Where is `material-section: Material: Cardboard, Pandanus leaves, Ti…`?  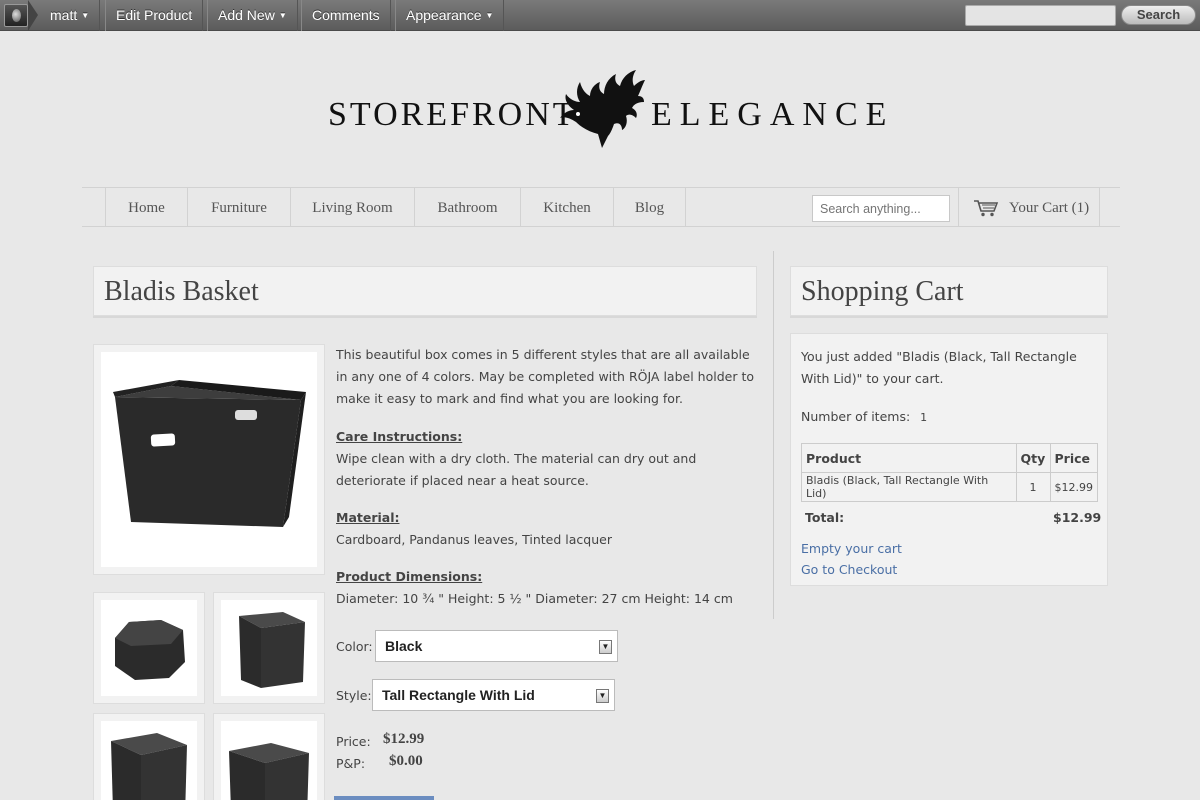
material-section: Material: Cardboard, Pandanus leaves, Ti… is located at coordinates (546, 529).